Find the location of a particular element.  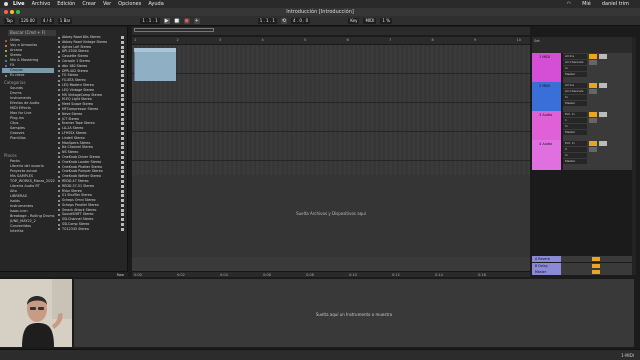

track-title-bar: 4 Audio is located at coordinates (546, 155).